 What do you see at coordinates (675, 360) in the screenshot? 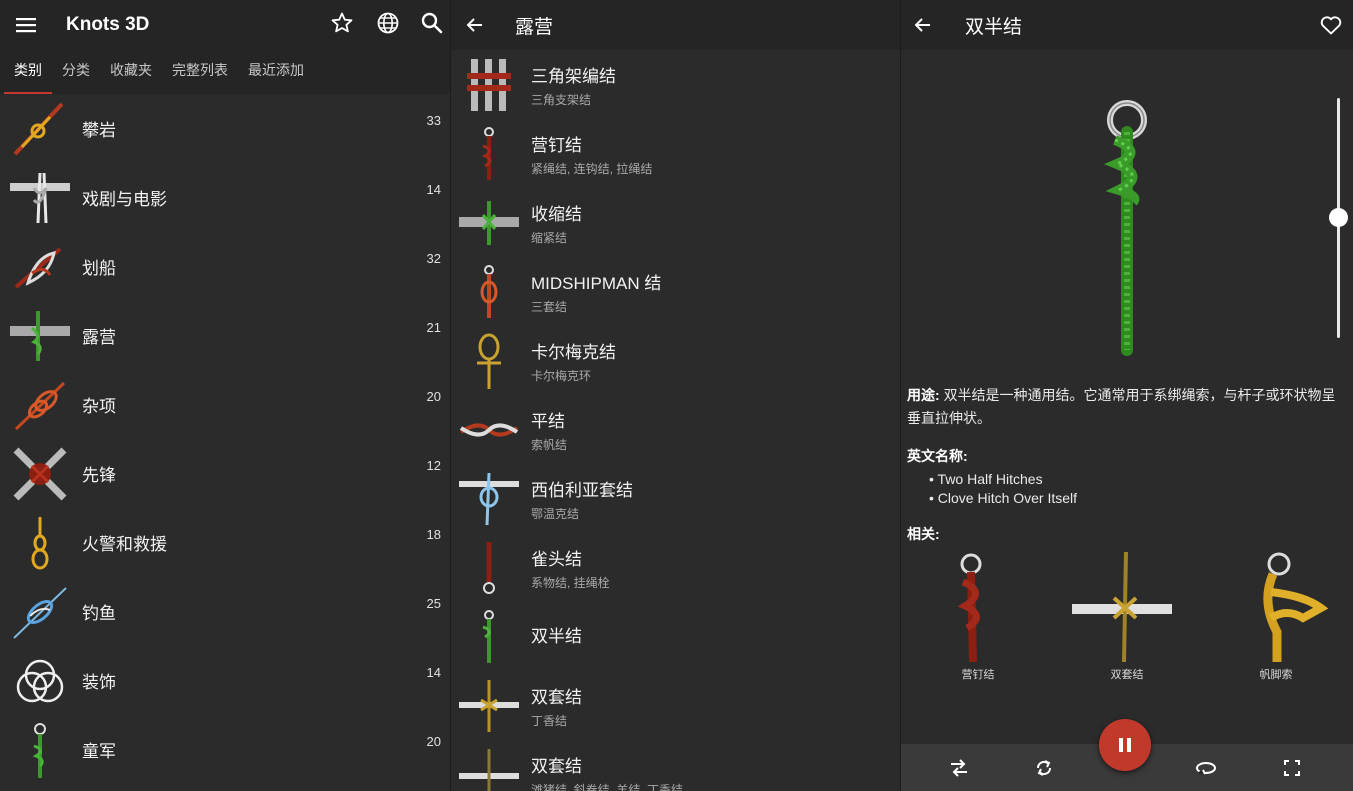
I see `knot-item: 卡尔梅克结 卡尔梅克环` at bounding box center [675, 360].